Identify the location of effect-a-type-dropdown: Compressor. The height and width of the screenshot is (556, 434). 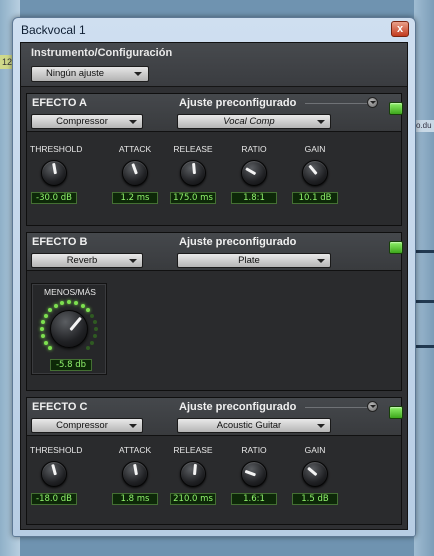
(87, 121).